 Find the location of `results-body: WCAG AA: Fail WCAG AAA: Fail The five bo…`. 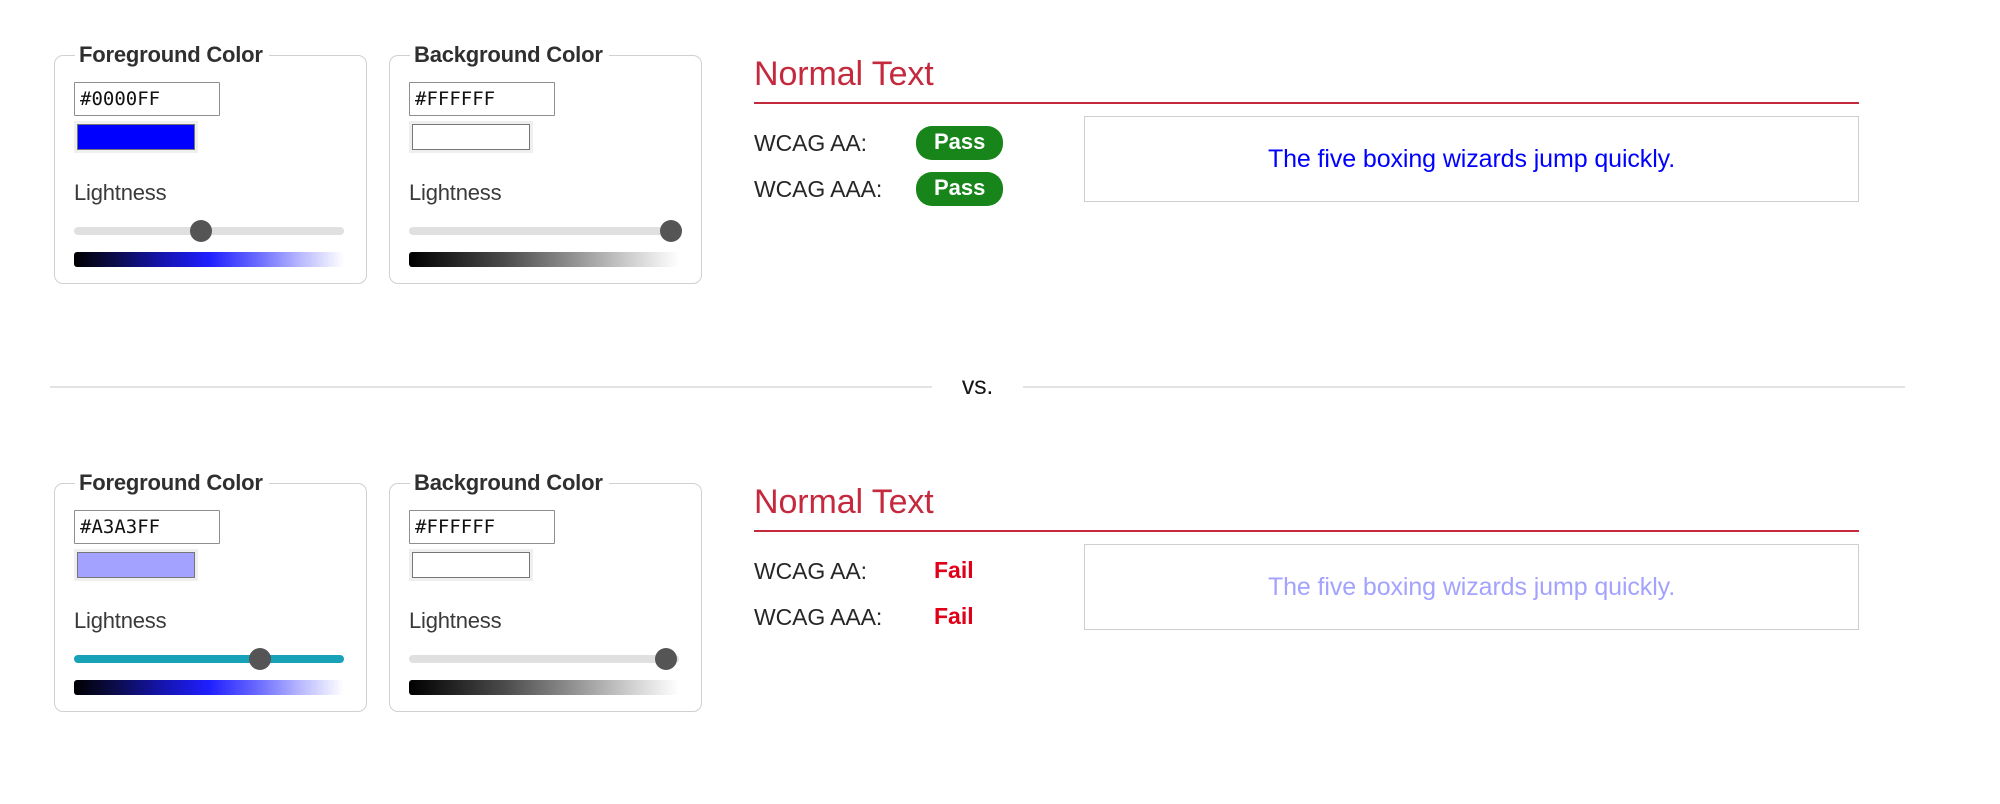

results-body: WCAG AA: Fail WCAG AAA: Fail The five bo… is located at coordinates (1306, 592).